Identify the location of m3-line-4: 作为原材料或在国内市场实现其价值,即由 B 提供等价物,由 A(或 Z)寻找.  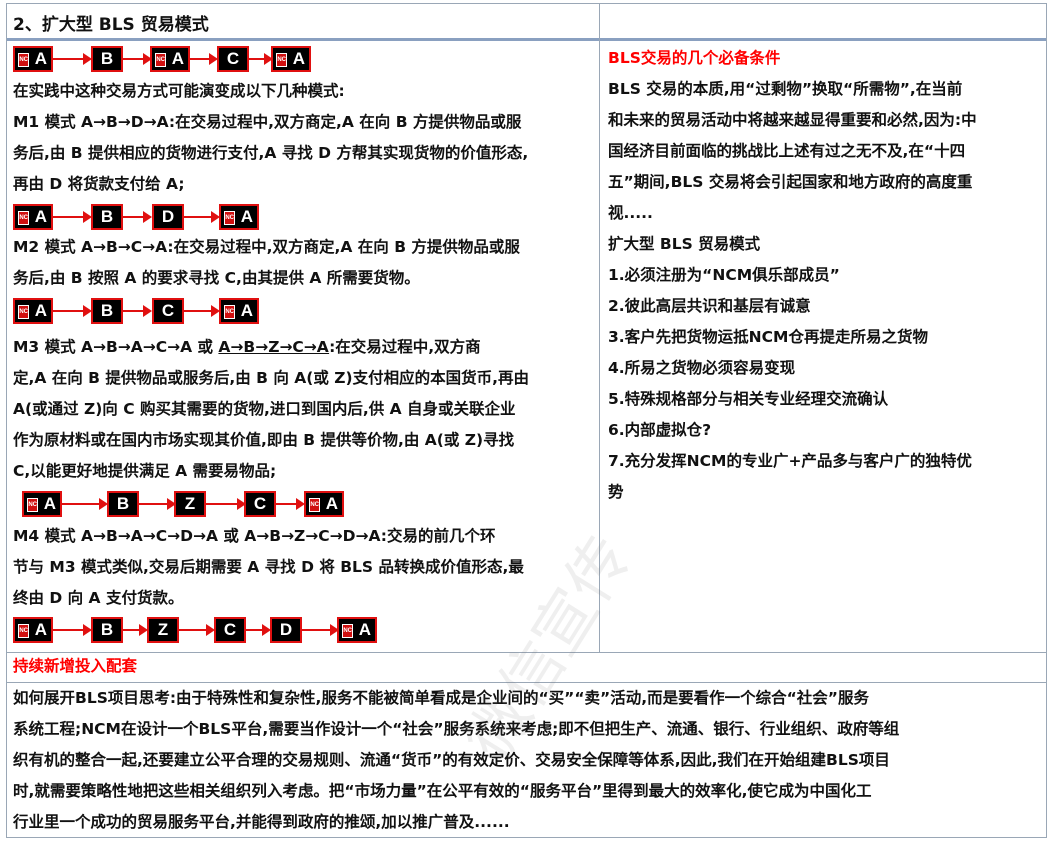
(264, 440).